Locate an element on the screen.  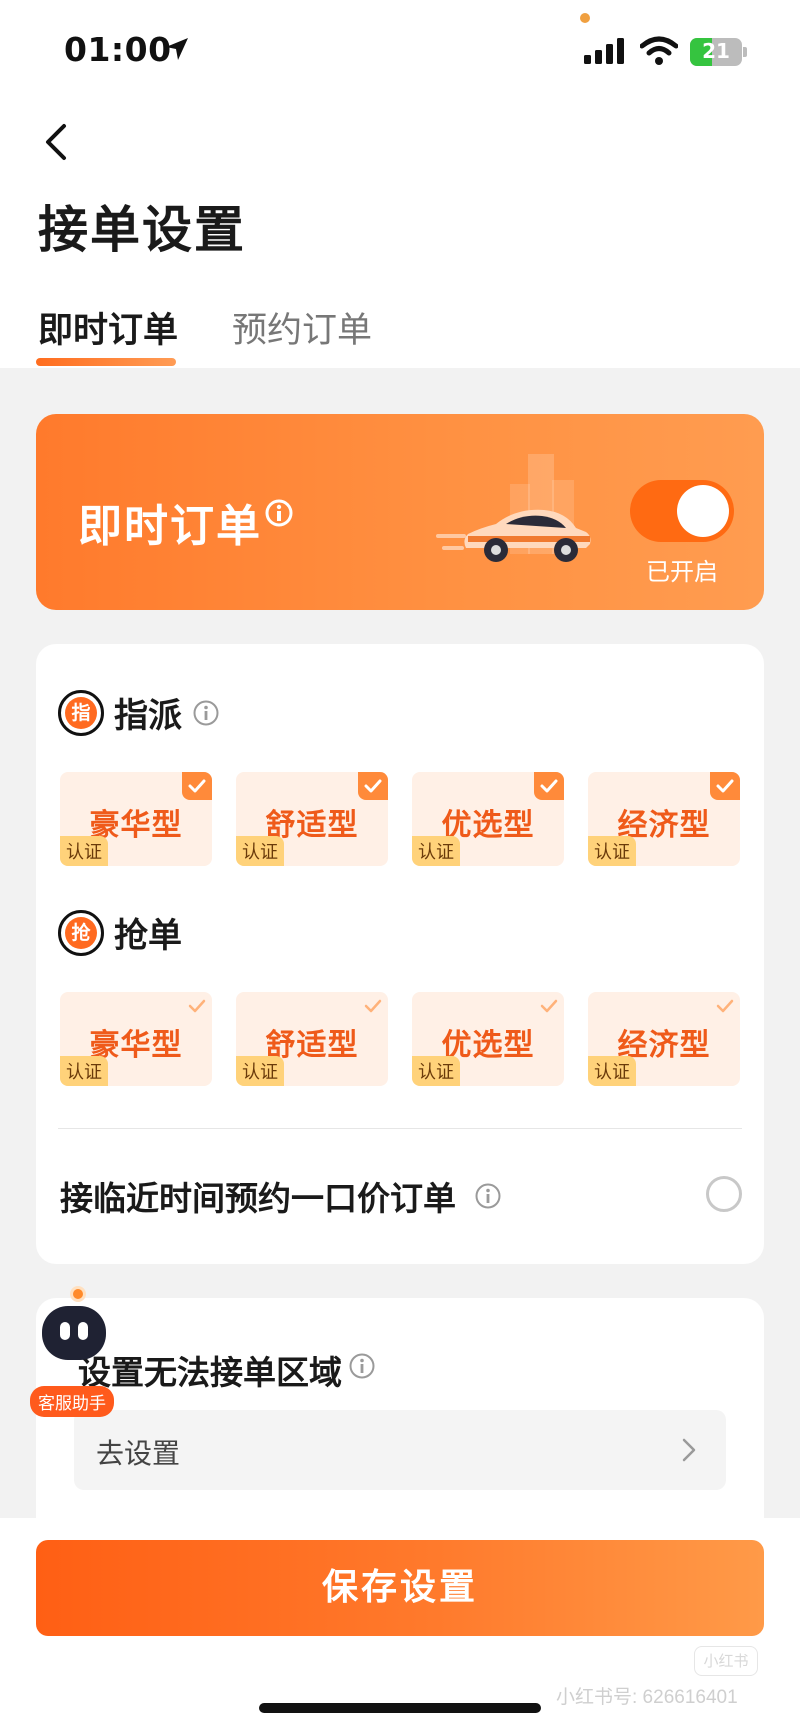
instant-order-toggle is located at coordinates (682, 511).